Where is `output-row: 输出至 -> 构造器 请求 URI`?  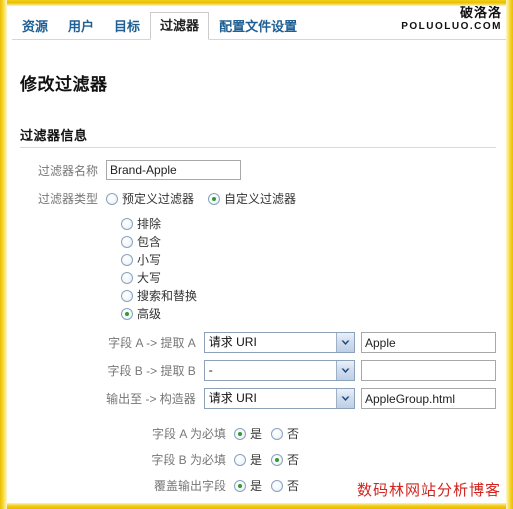 output-row: 输出至 -> 构造器 请求 URI is located at coordinates (258, 398).